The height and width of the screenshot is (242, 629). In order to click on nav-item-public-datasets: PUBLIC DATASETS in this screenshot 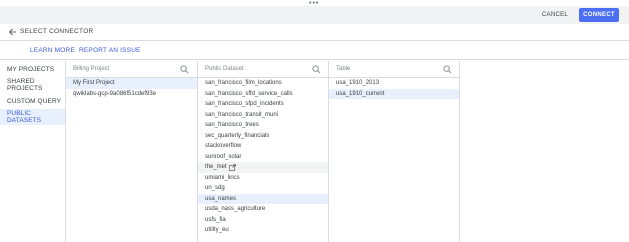, I will do `click(32, 117)`.